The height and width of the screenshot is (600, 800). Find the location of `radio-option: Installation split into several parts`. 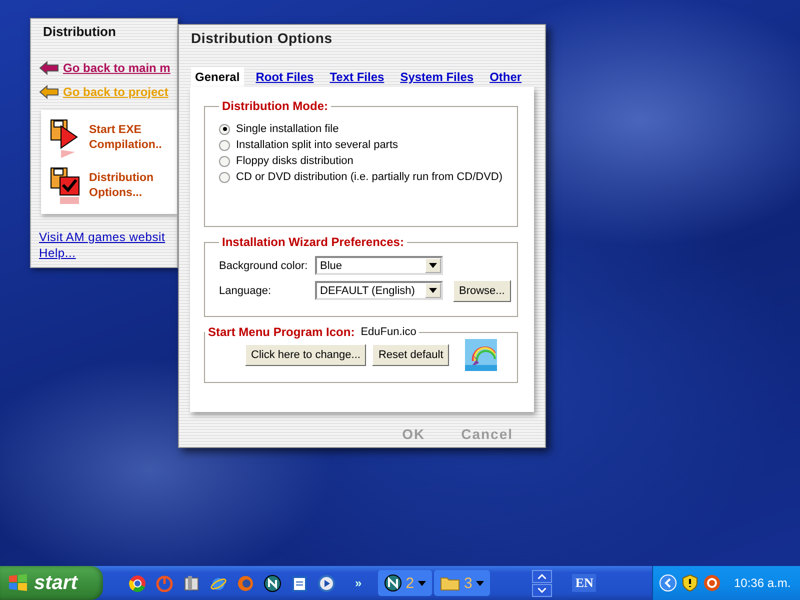

radio-option: Installation split into several parts is located at coordinates (368, 145).